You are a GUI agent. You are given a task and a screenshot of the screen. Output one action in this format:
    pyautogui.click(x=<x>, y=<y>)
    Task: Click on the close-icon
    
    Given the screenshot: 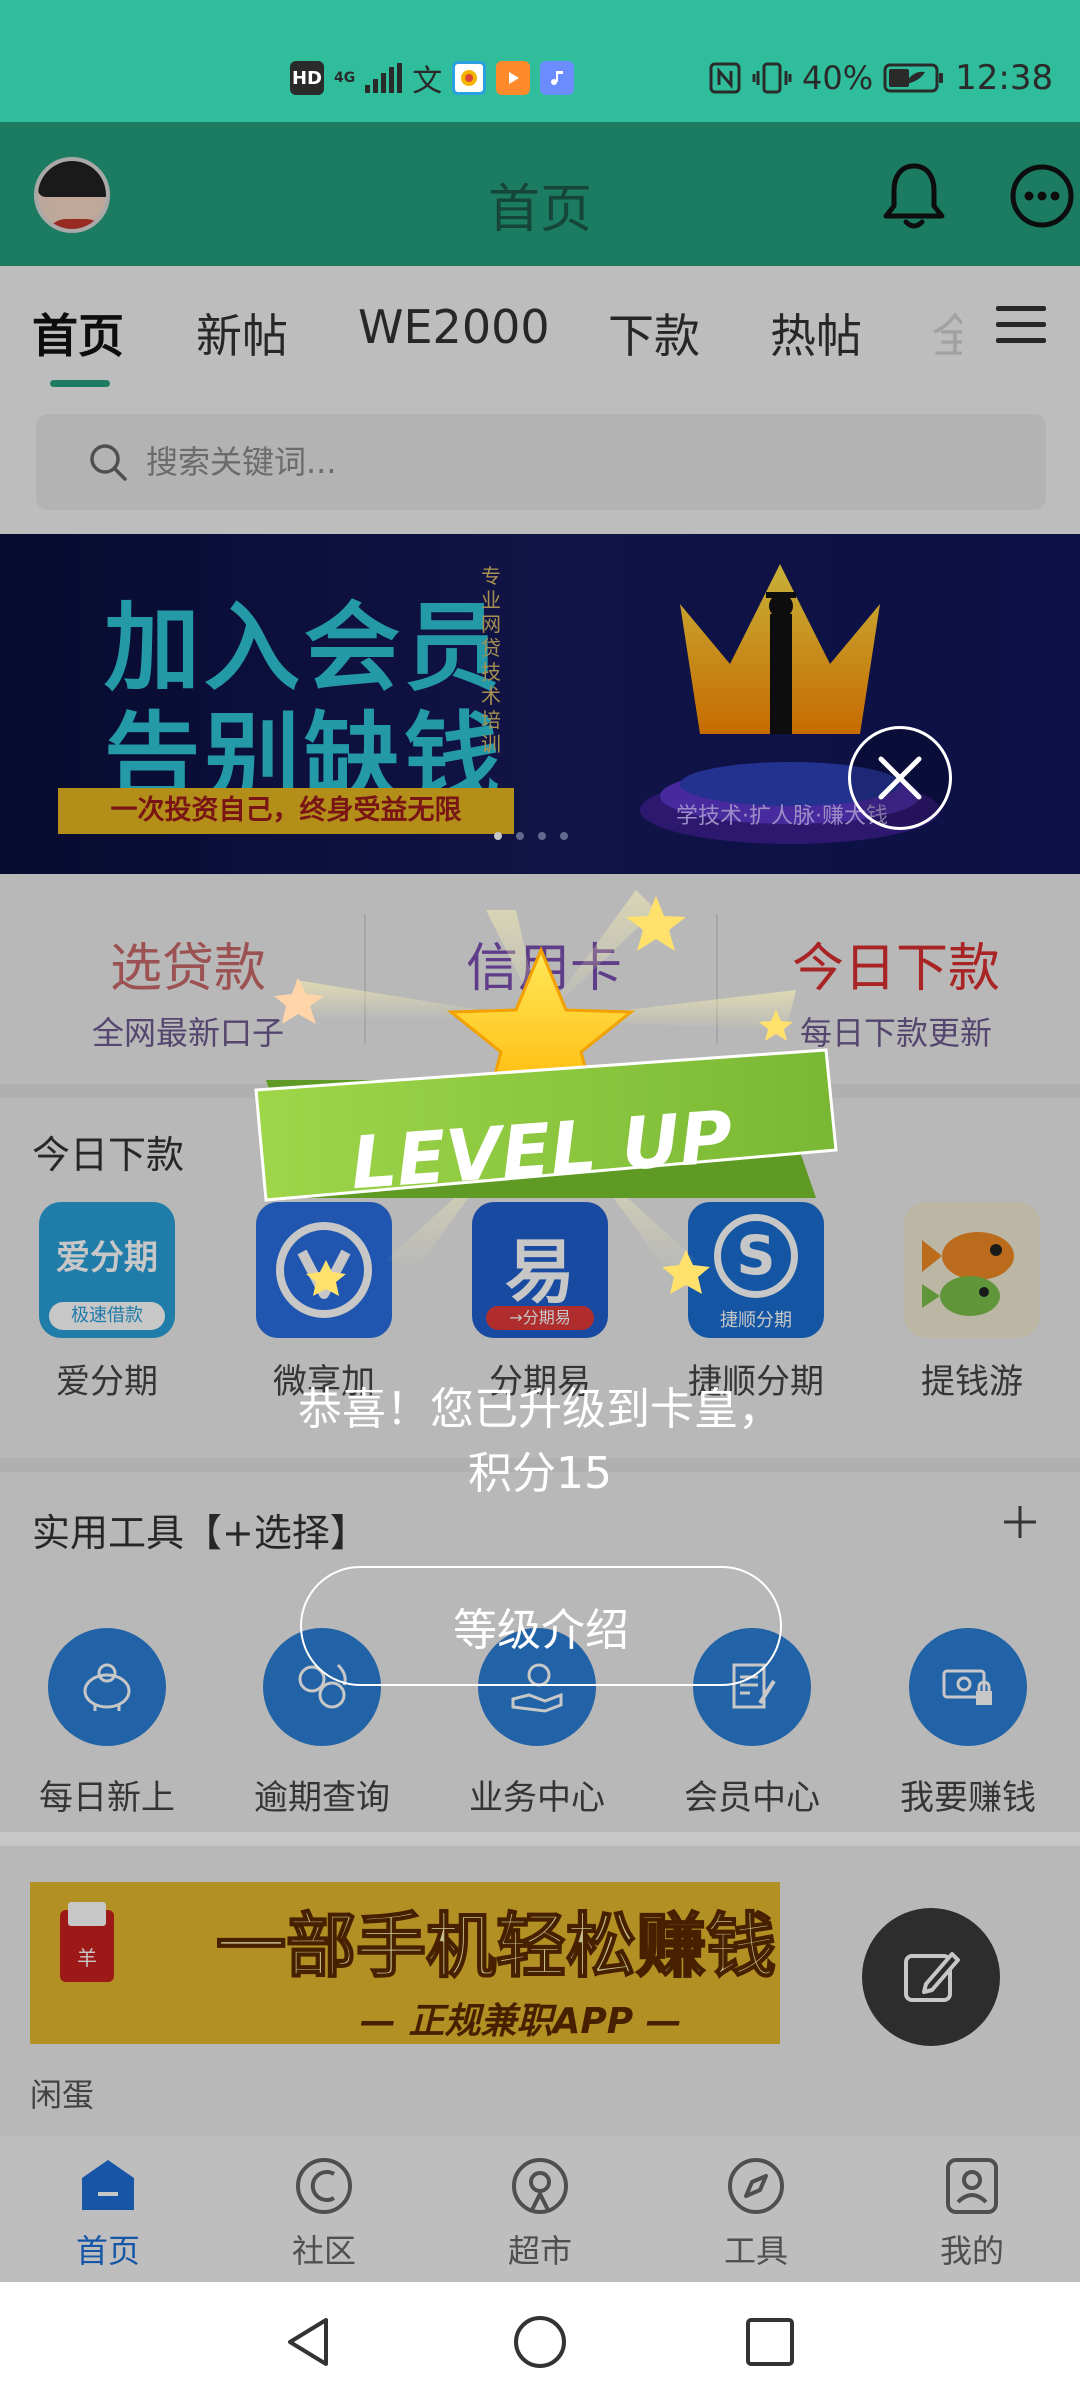 What is the action you would take?
    pyautogui.click(x=900, y=778)
    